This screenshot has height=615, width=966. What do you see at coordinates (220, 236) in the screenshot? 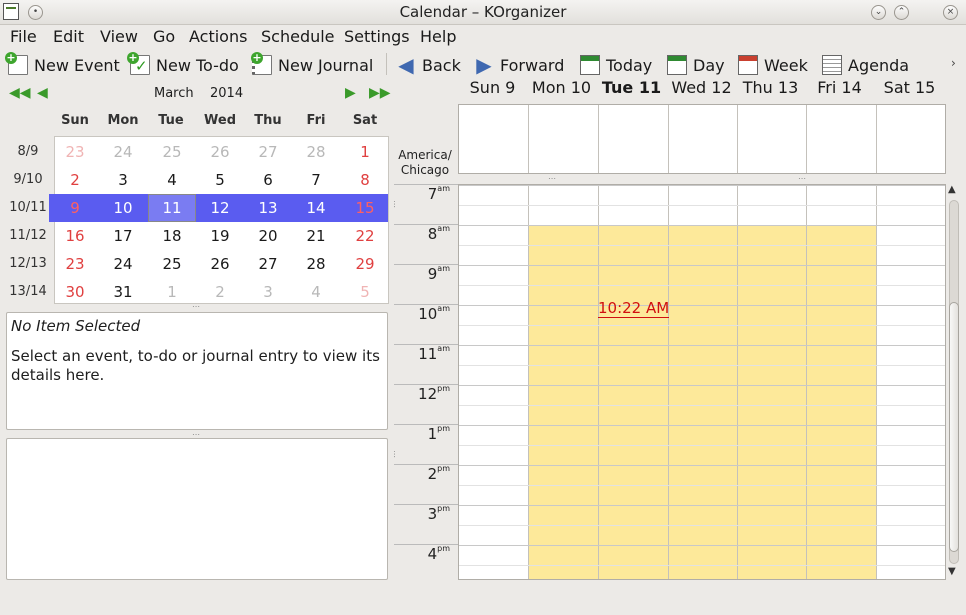
I see `calendar-day: 19` at bounding box center [220, 236].